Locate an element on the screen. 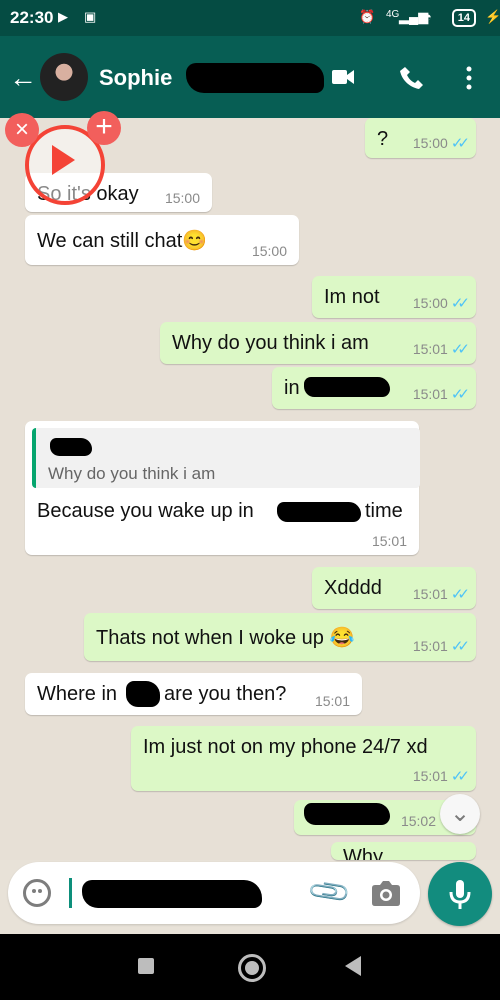 The height and width of the screenshot is (1000, 500). message-bubble-outgoing: Why do you think i am 15:01 ✓✓ is located at coordinates (318, 343).